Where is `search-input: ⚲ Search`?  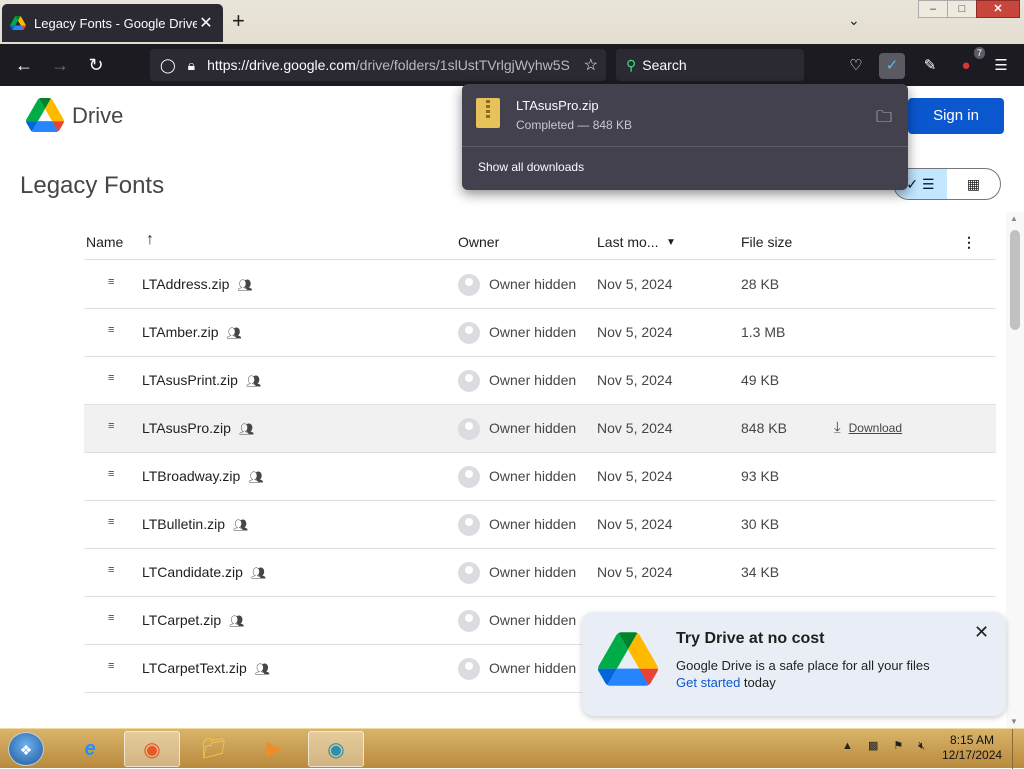 search-input: ⚲ Search is located at coordinates (710, 65).